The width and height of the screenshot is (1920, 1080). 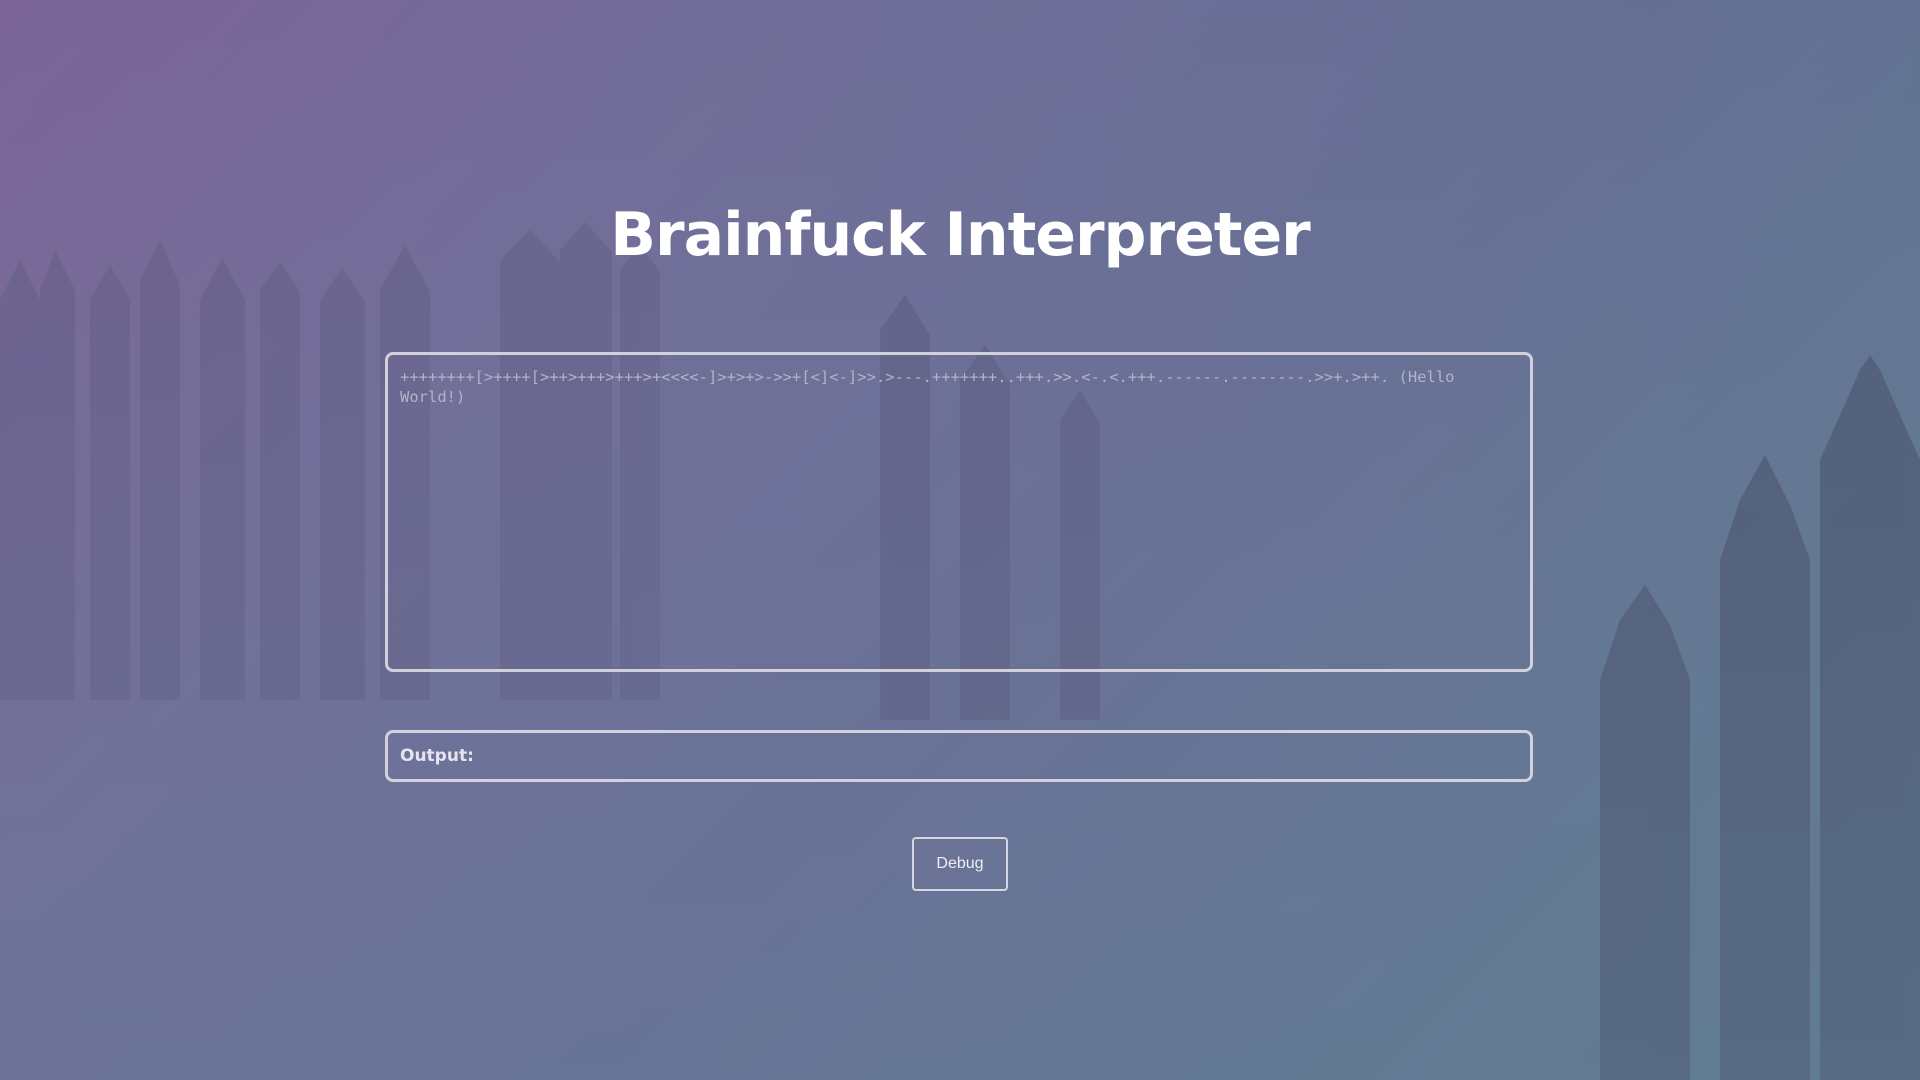 I want to click on output-panel: Output:, so click(x=959, y=756).